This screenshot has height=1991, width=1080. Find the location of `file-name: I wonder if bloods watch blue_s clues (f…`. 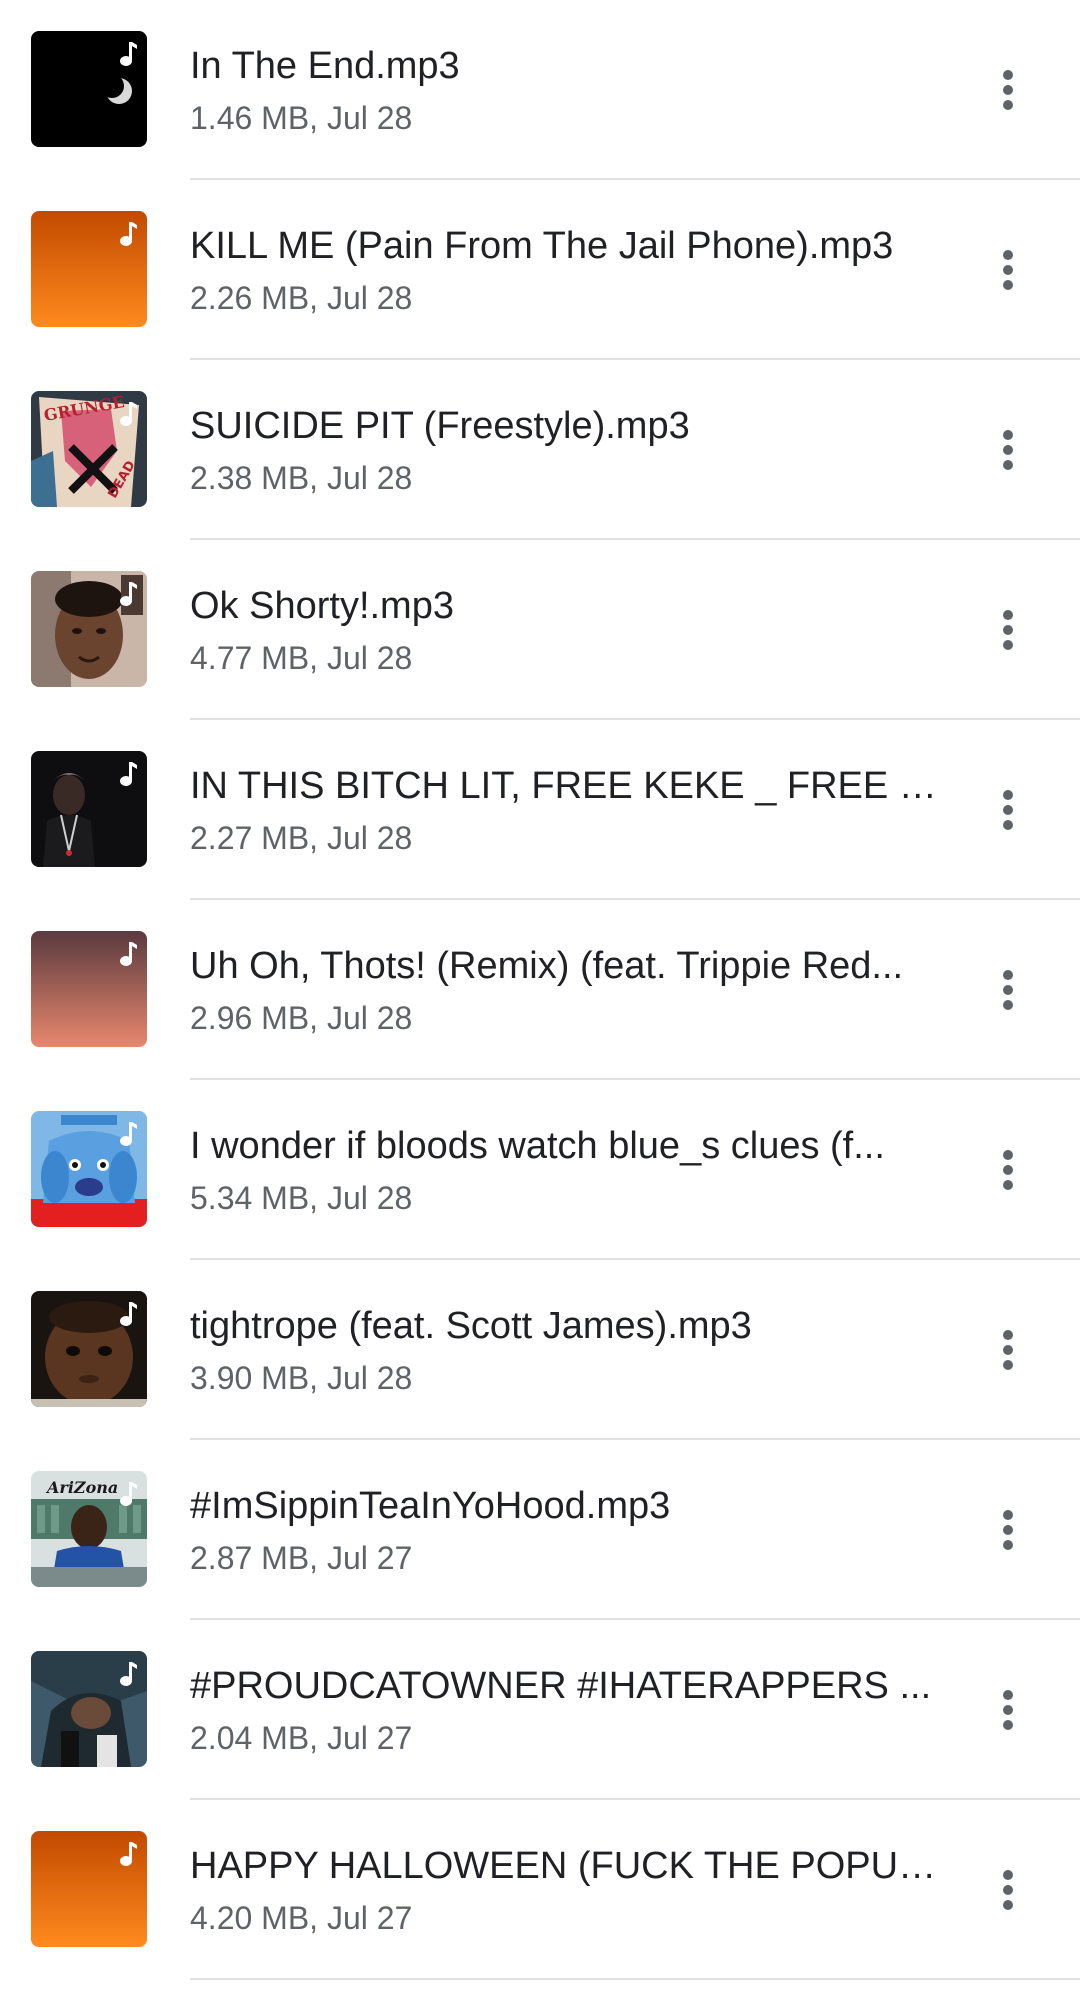

file-name: I wonder if bloods watch blue_s clues (f… is located at coordinates (537, 1146).